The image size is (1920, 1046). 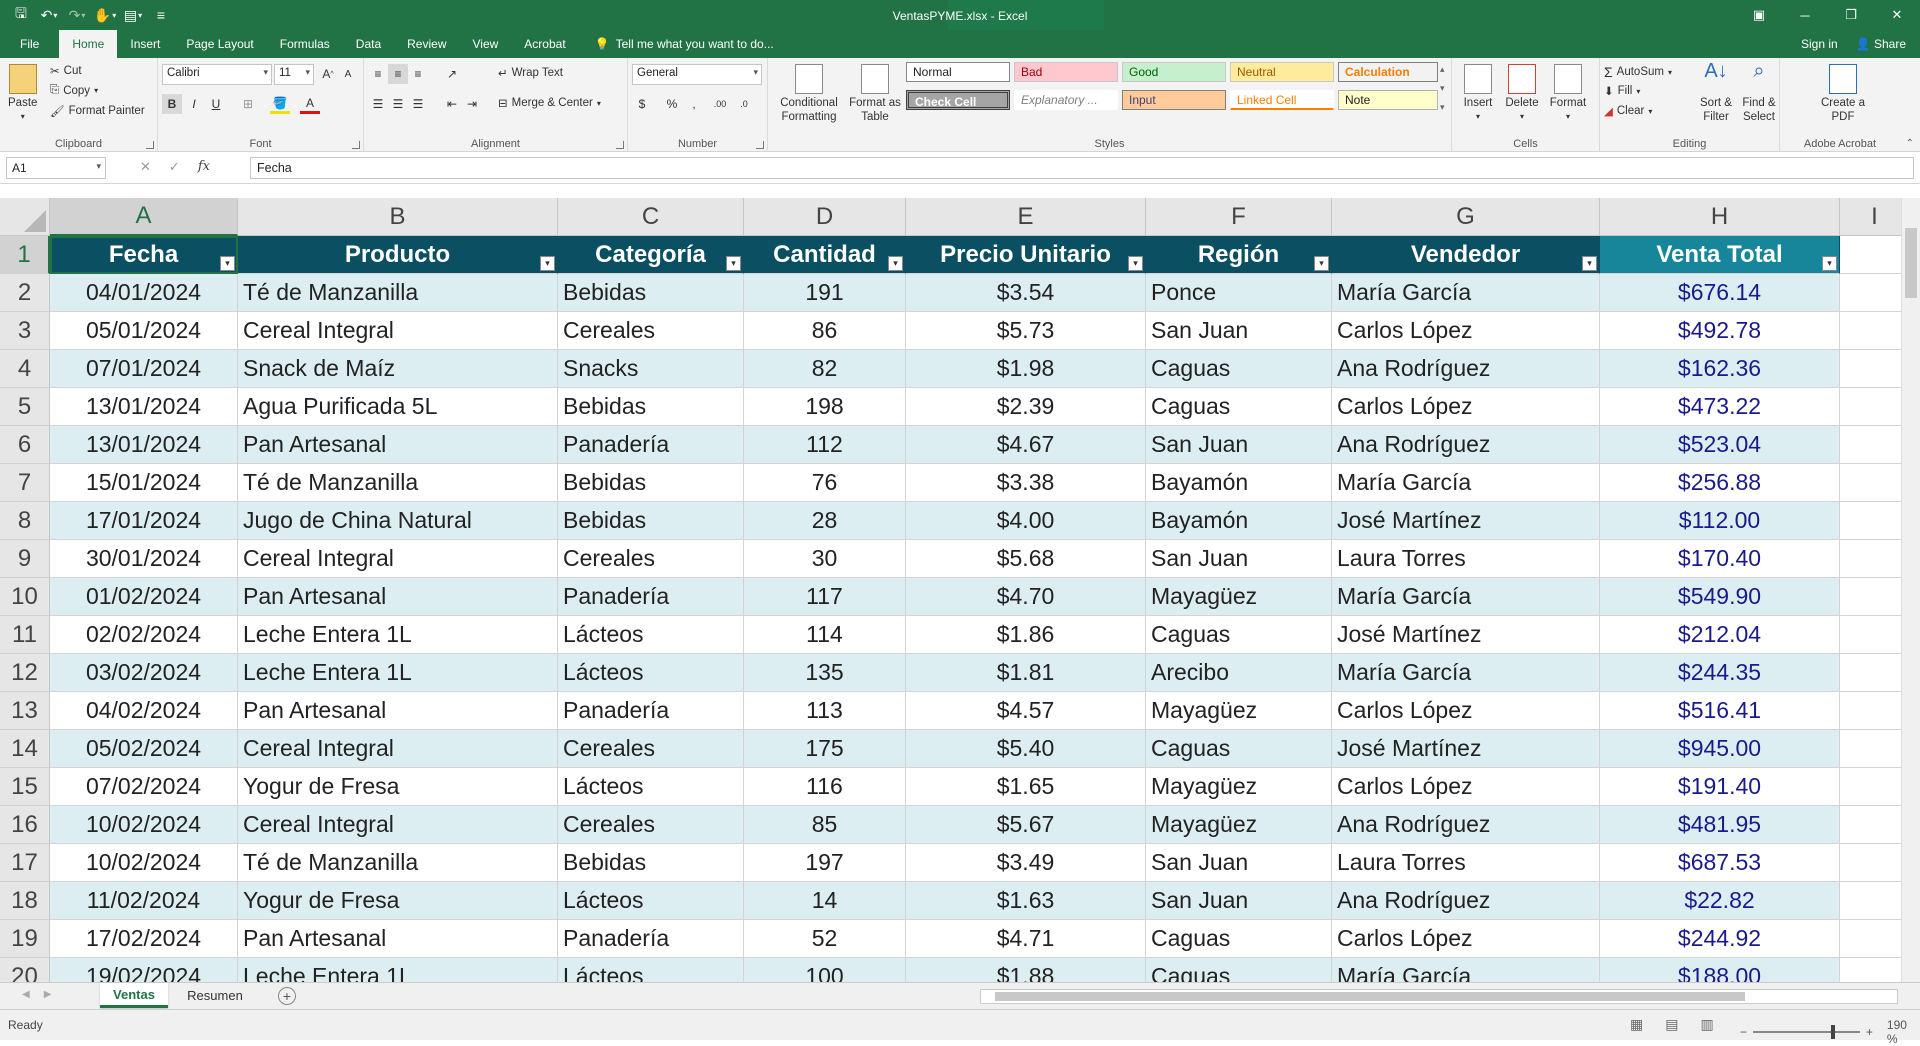 What do you see at coordinates (398, 635) in the screenshot?
I see `data-cell: Leche Entera 1L` at bounding box center [398, 635].